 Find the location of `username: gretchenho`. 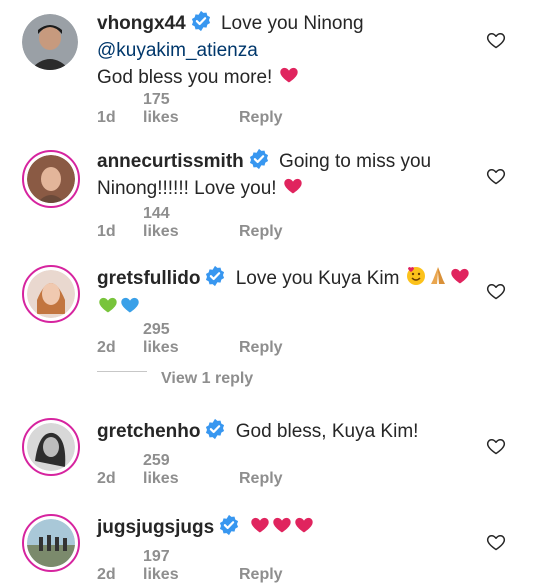

username: gretchenho is located at coordinates (148, 431).